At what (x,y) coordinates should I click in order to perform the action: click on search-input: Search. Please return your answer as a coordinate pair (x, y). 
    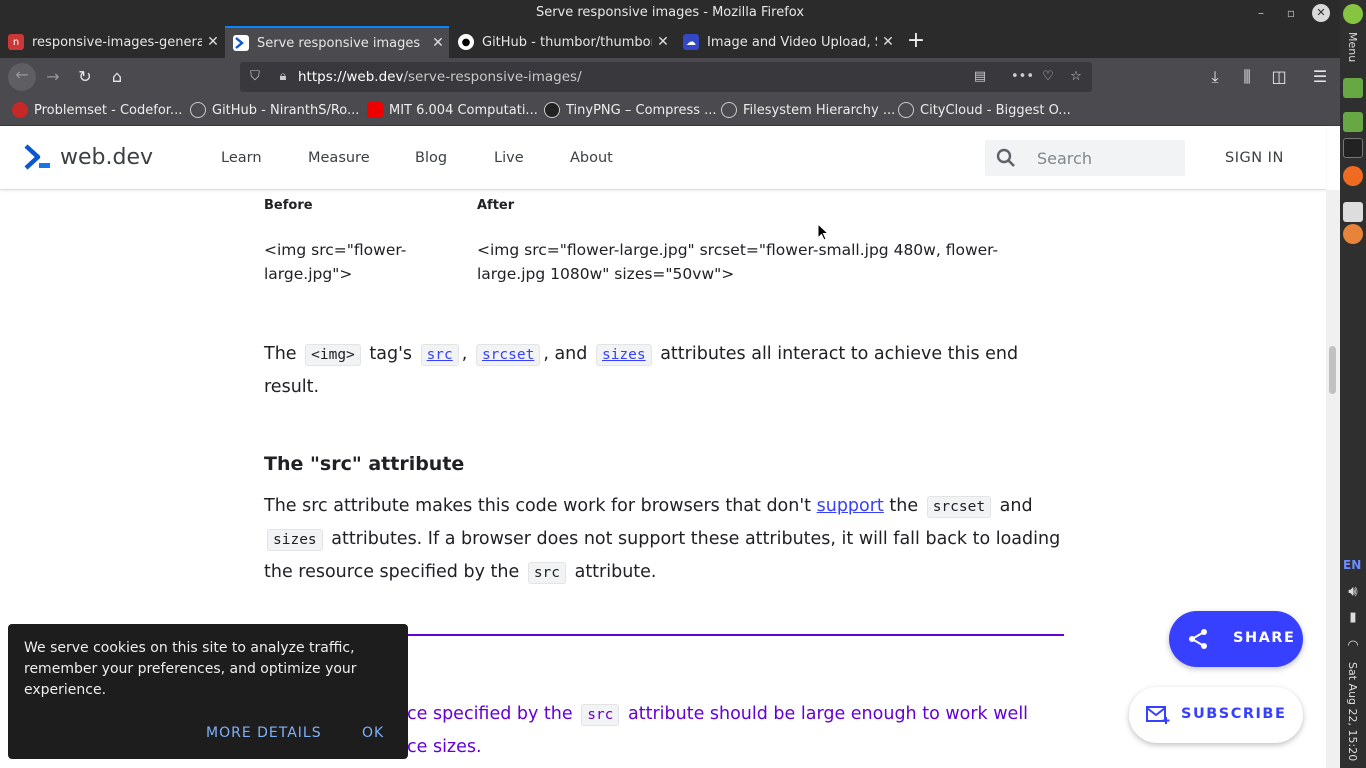
    Looking at the image, I should click on (1085, 158).